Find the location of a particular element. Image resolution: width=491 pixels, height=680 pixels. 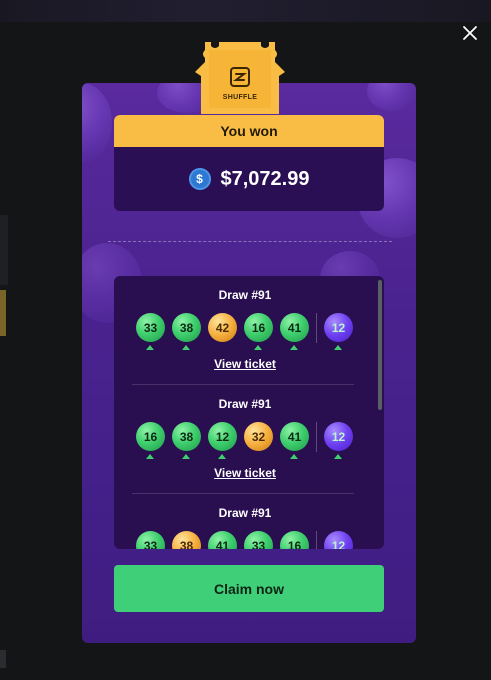

win-amount-row: $ $7,072.99 is located at coordinates (249, 179).